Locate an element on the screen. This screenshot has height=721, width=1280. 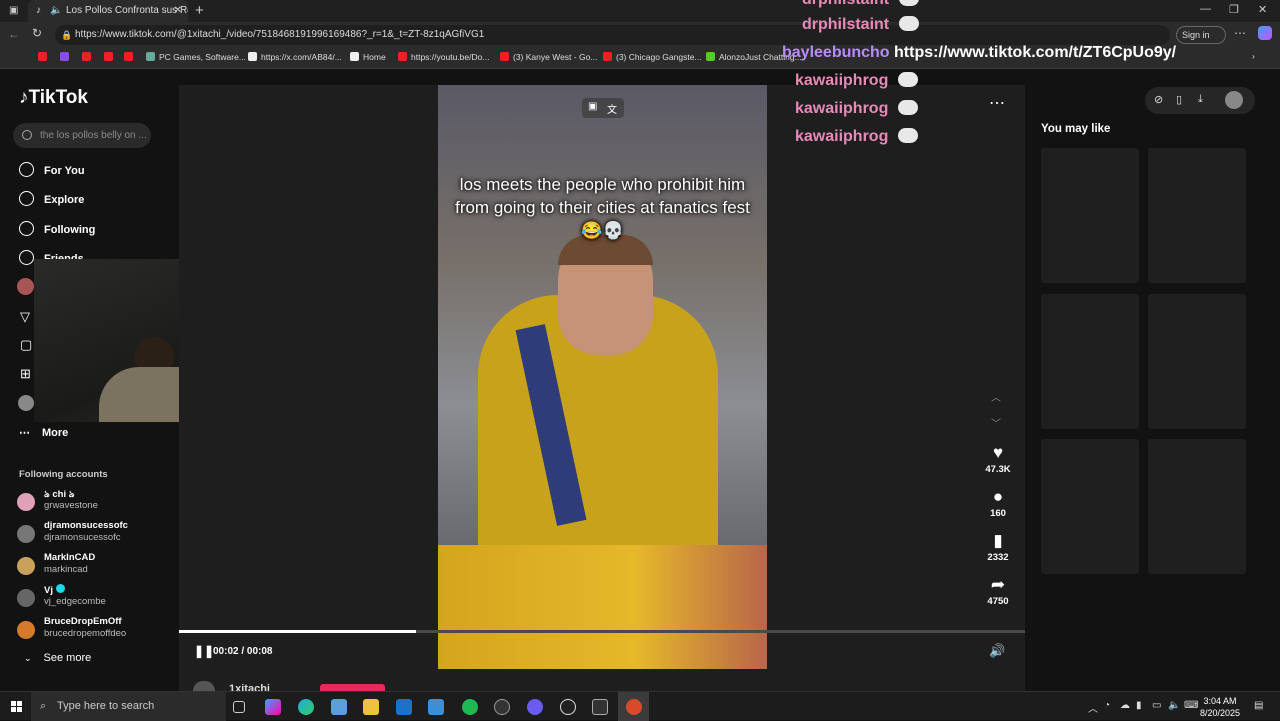
task-view-icon is located at coordinates (239, 707).